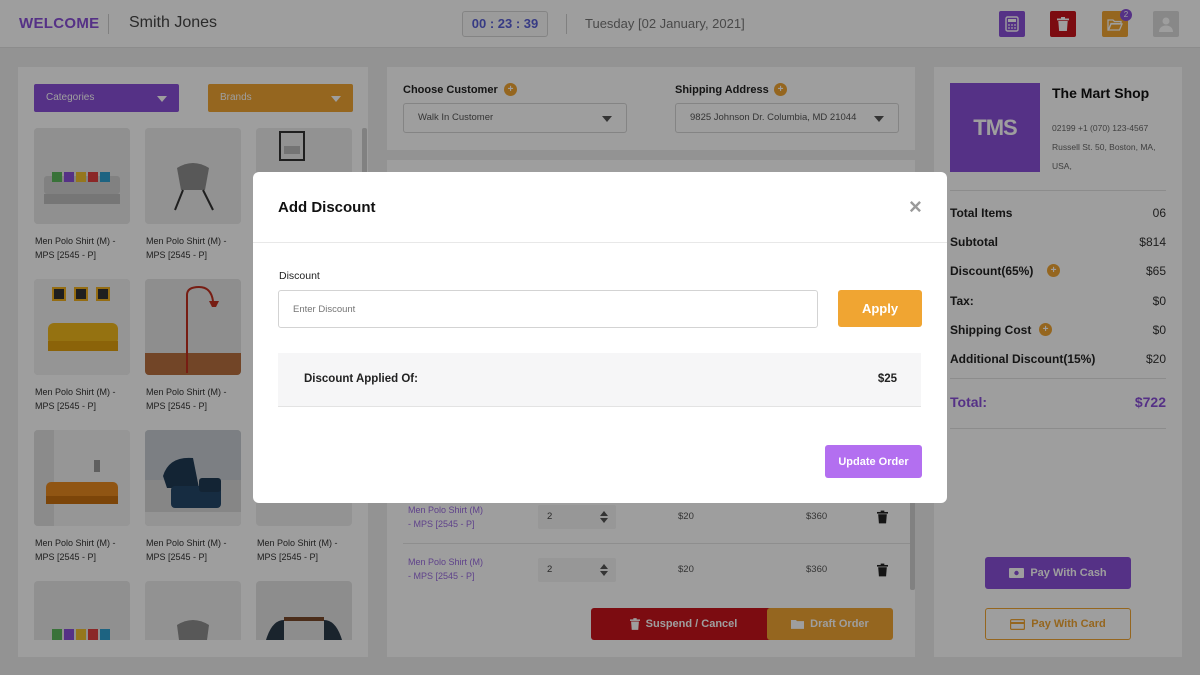 The height and width of the screenshot is (675, 1200). I want to click on update-order-label: Update Order, so click(873, 461).